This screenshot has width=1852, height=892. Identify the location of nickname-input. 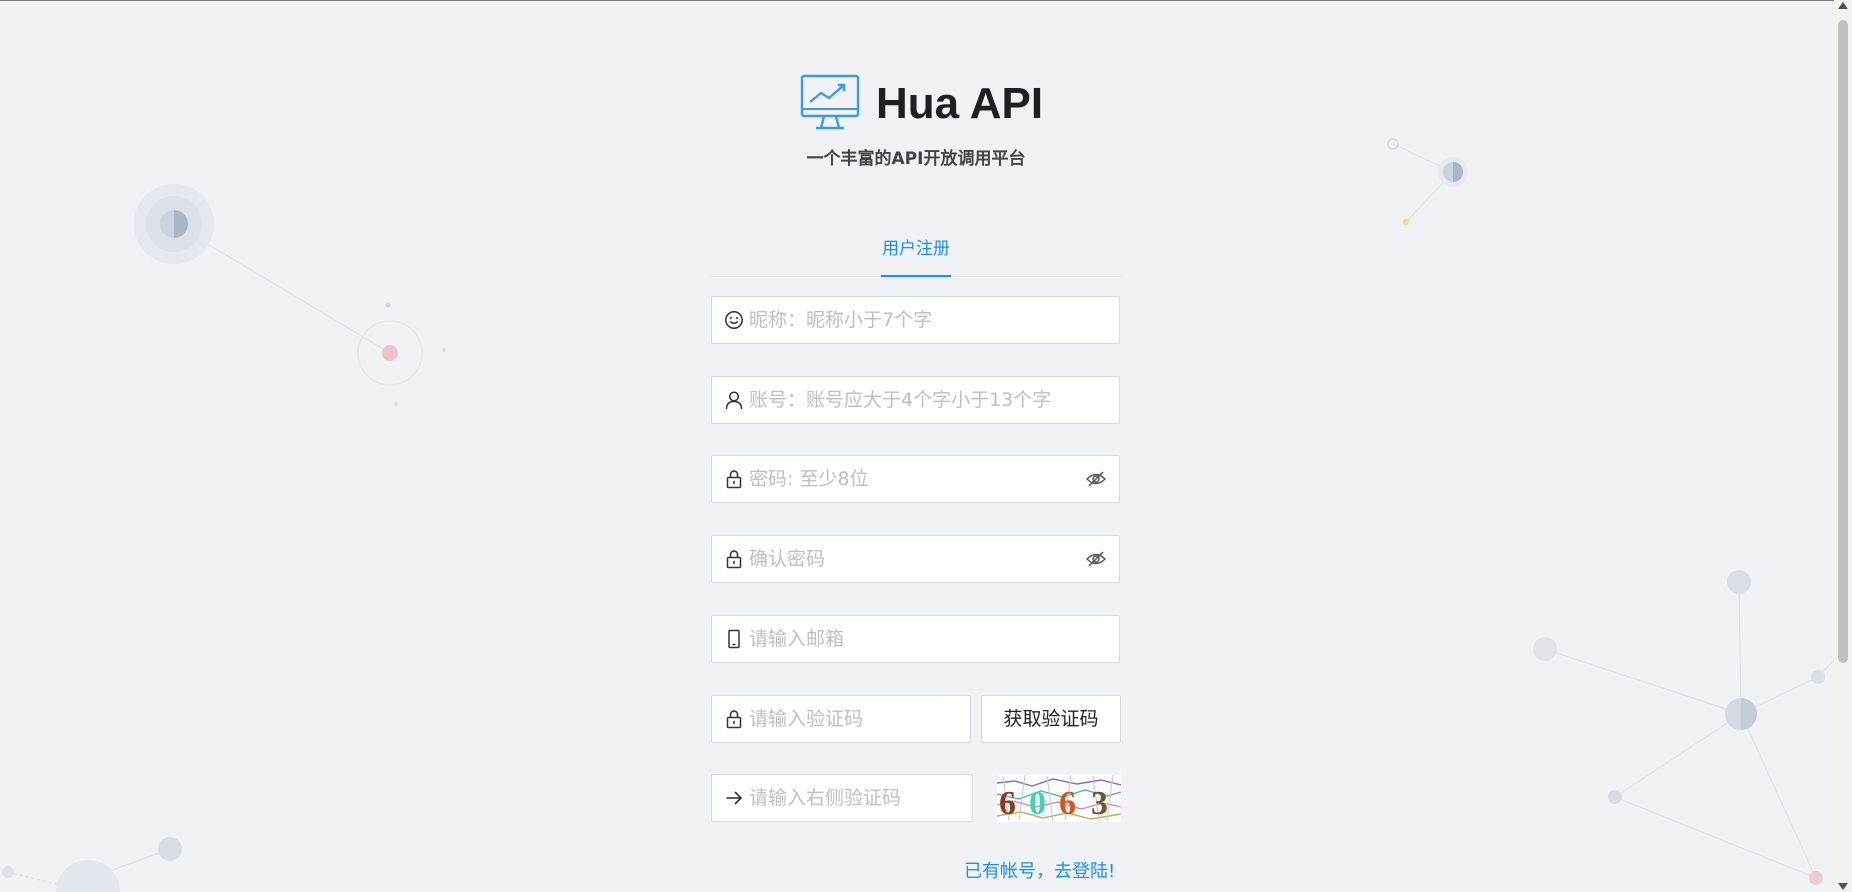
(909, 320).